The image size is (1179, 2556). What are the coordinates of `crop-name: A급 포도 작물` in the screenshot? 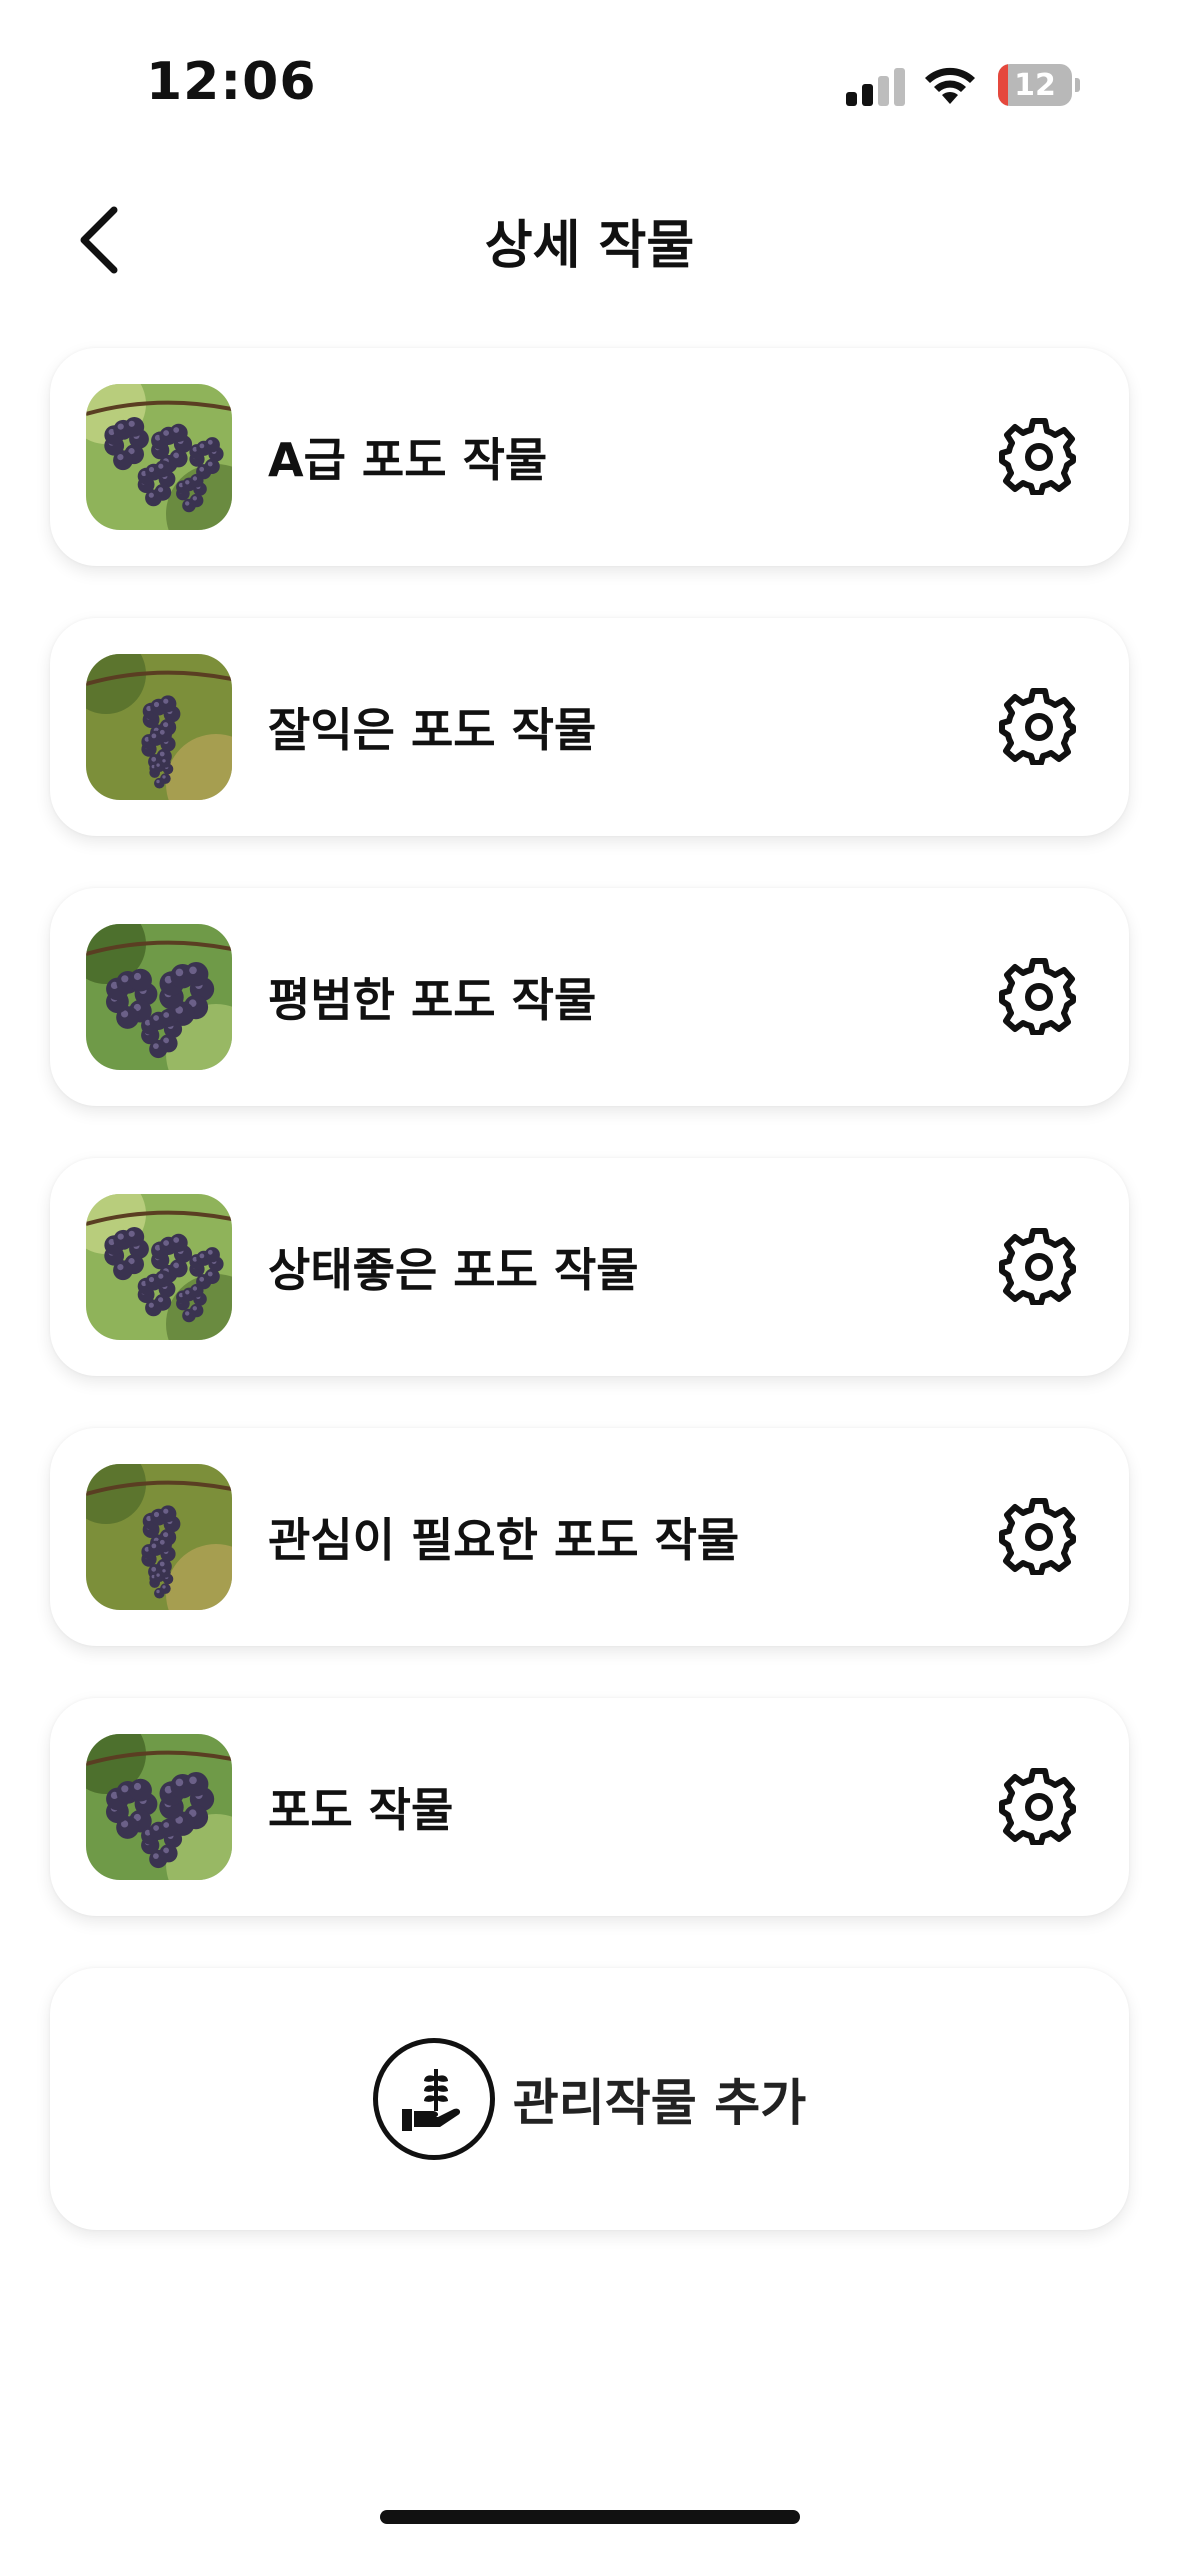 It's located at (408, 460).